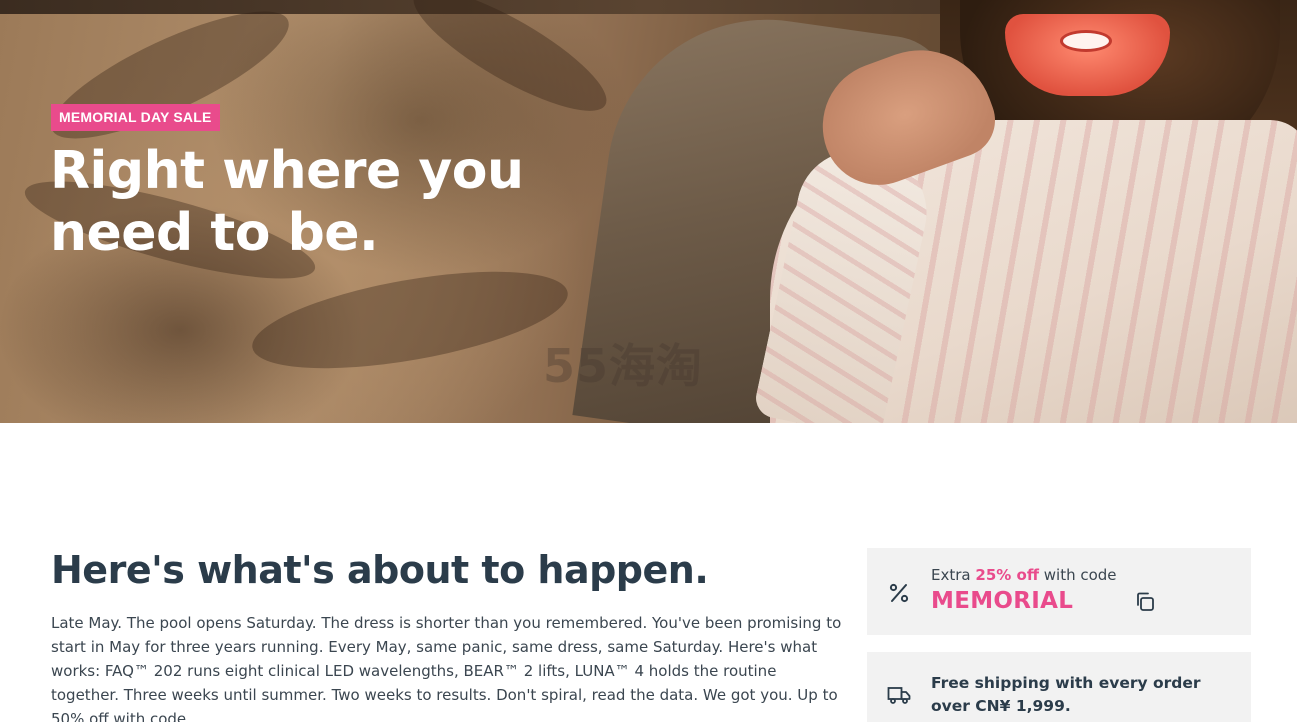  I want to click on promo-prefix: Extra, so click(951, 575).